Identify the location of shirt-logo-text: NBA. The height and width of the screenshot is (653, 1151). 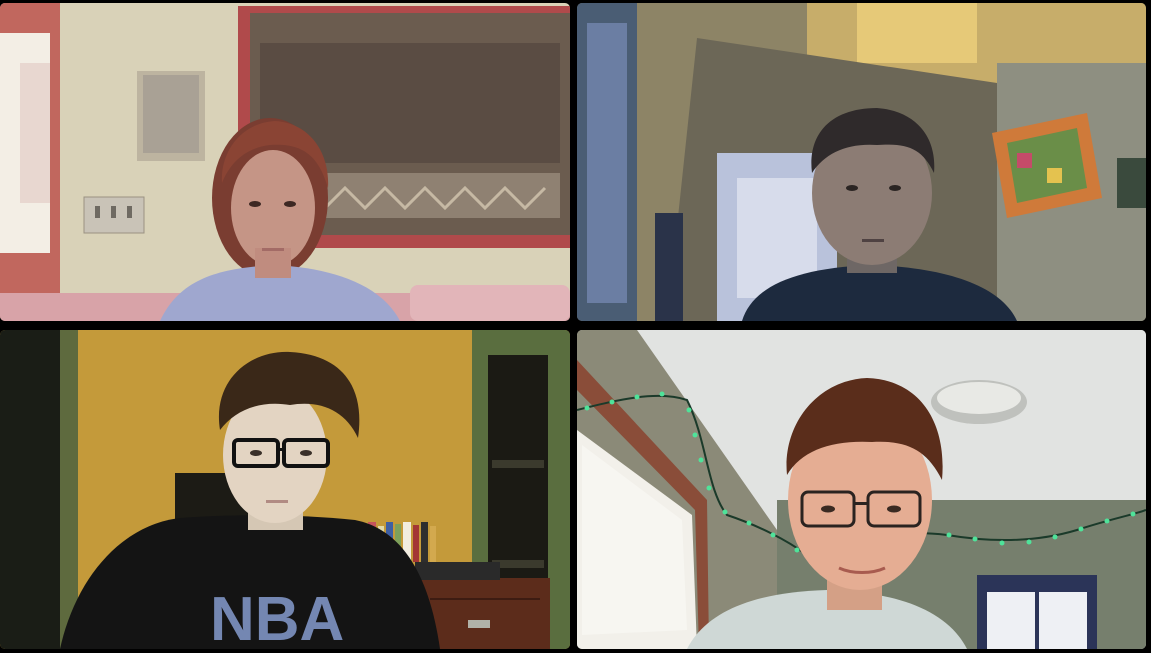
(277, 617).